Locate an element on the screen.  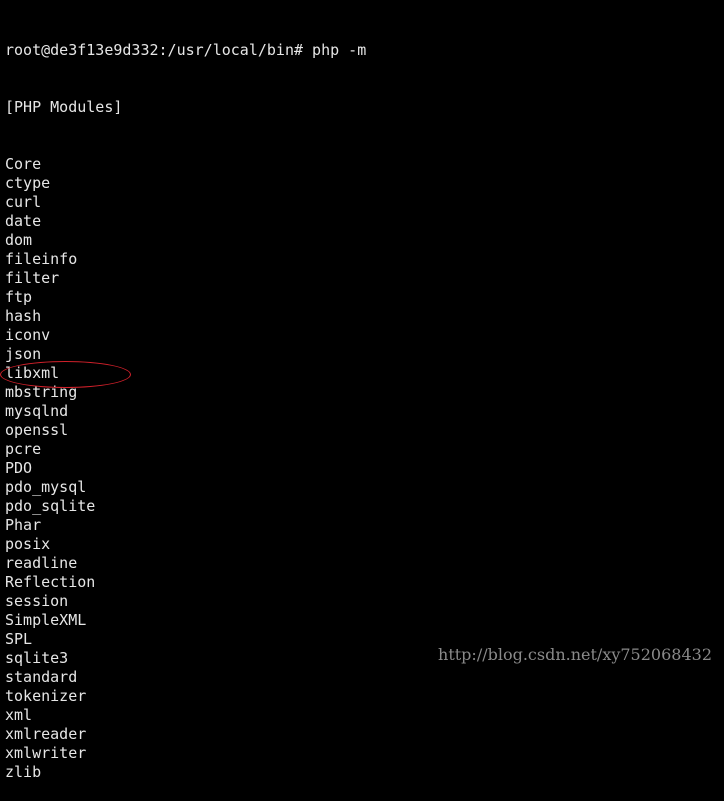
module-item: mysqlnd is located at coordinates (37, 411).